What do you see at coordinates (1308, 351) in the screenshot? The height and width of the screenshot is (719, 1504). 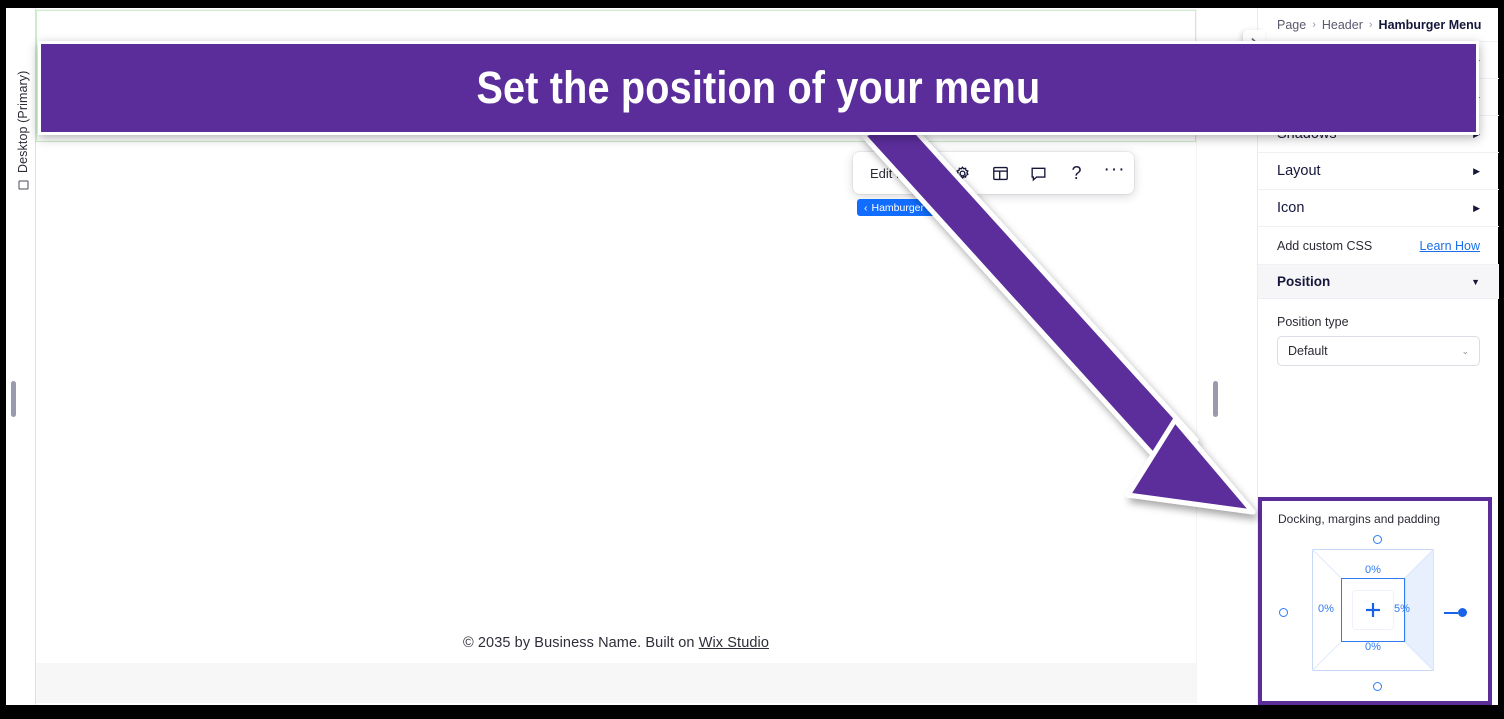 I see `position-type-value: Default` at bounding box center [1308, 351].